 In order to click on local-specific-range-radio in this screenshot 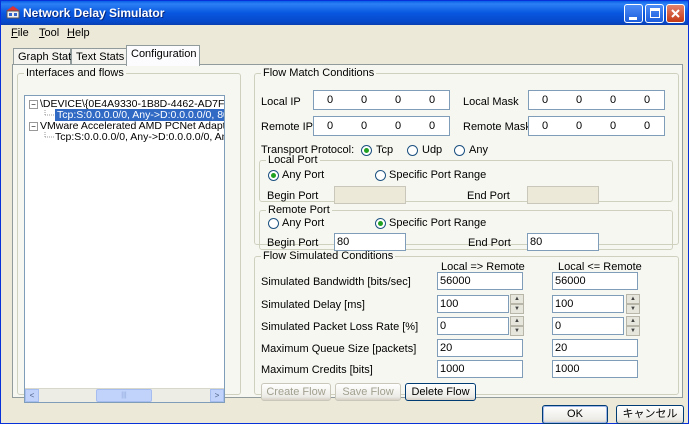, I will do `click(380, 175)`.